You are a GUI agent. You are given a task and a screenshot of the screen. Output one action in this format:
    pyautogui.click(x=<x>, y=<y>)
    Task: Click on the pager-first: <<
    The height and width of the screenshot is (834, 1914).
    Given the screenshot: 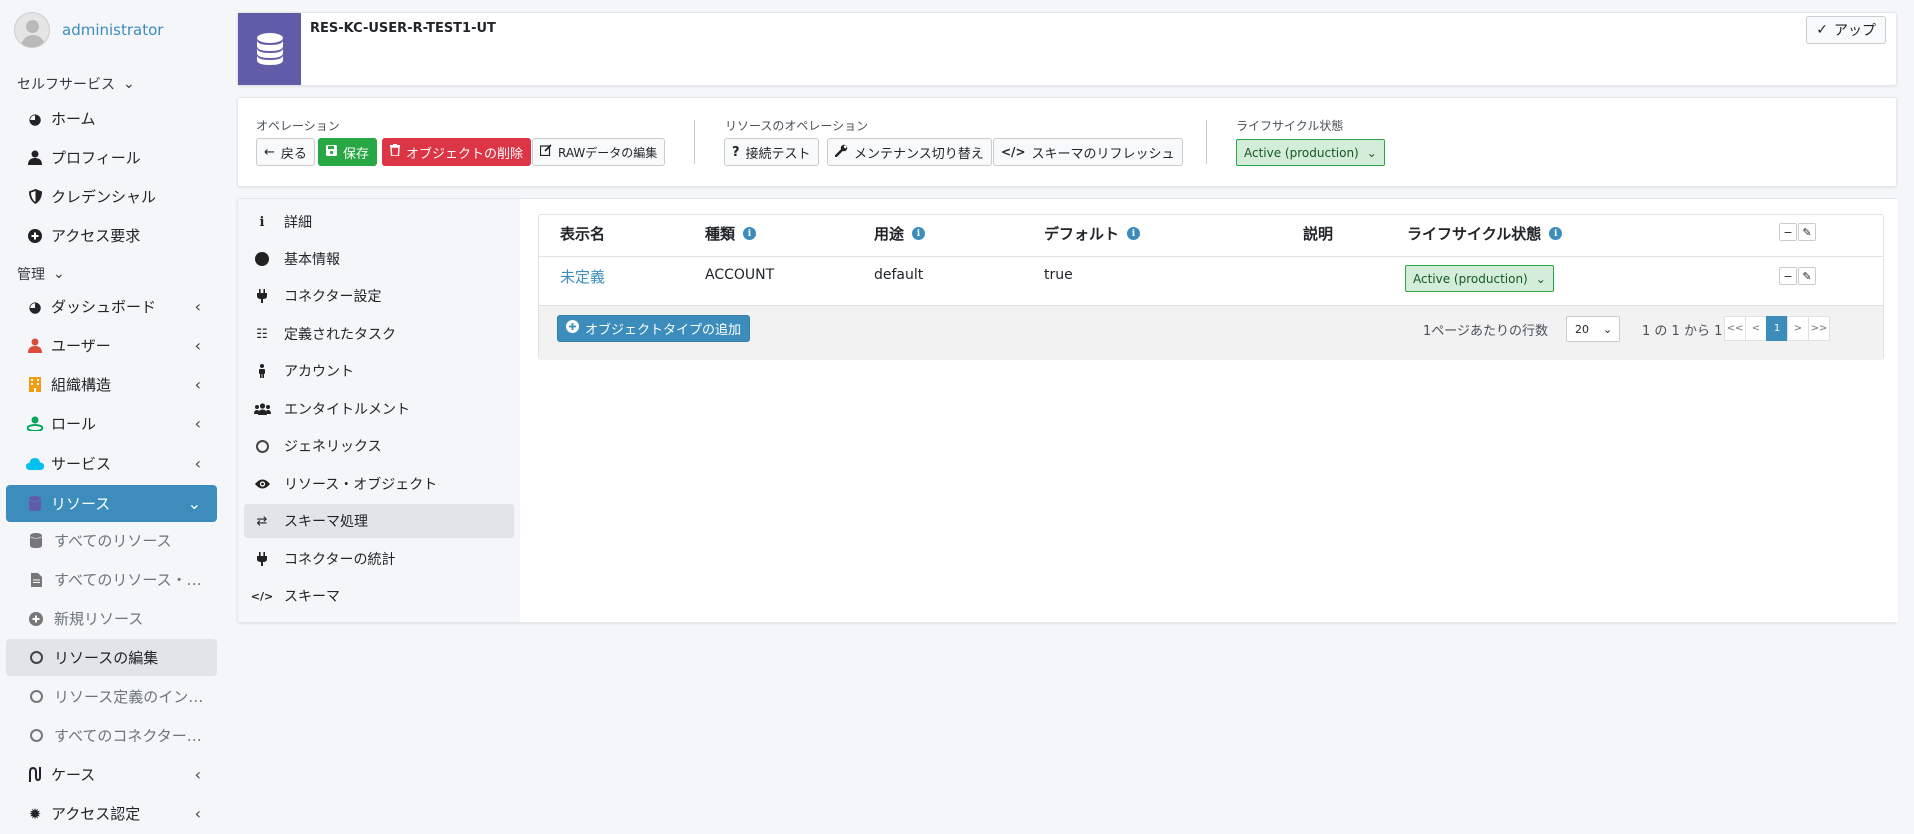 What is the action you would take?
    pyautogui.click(x=1735, y=328)
    